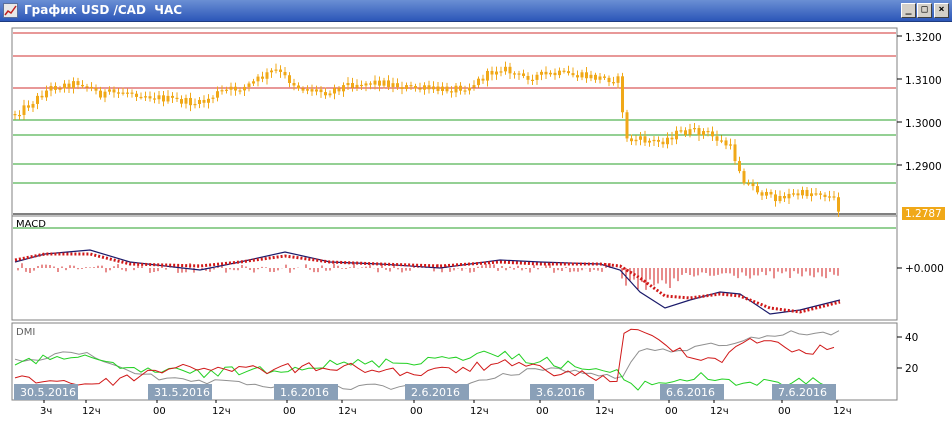  What do you see at coordinates (690, 392) in the screenshot?
I see `date-label: 6.6.2016` at bounding box center [690, 392].